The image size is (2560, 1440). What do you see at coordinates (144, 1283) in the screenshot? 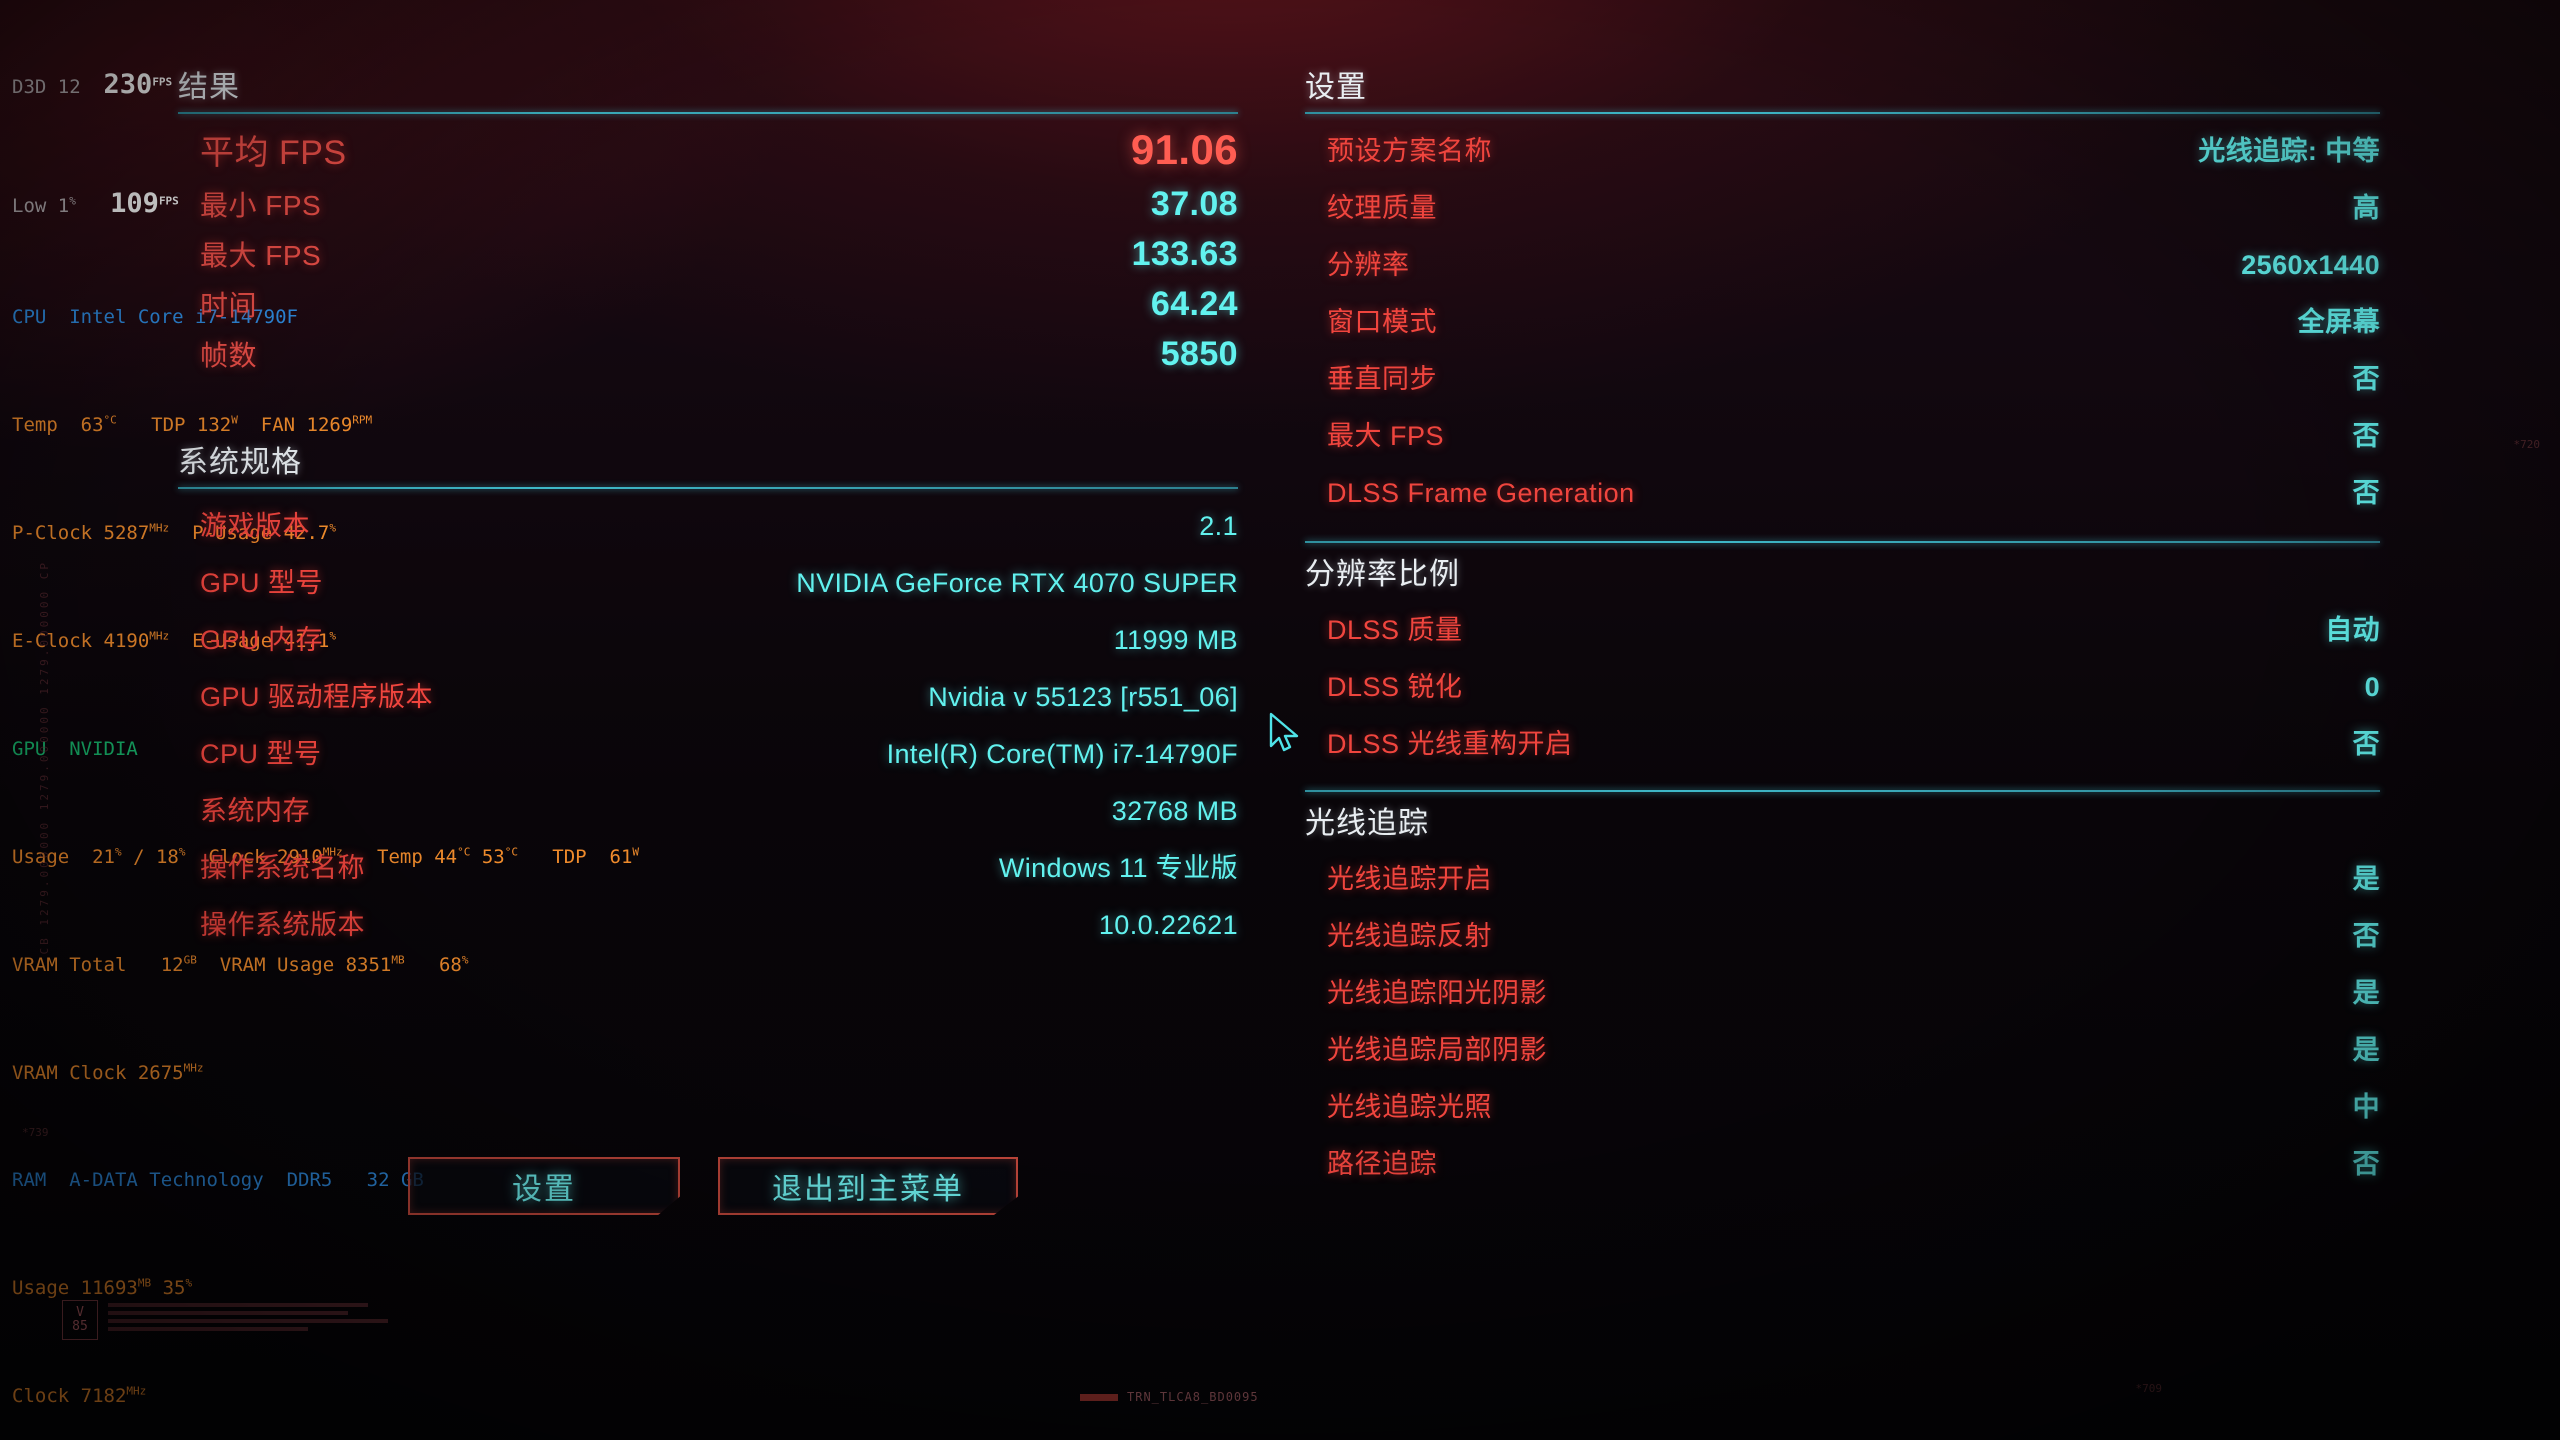
I see `osd-ram-usage-unit: MB` at bounding box center [144, 1283].